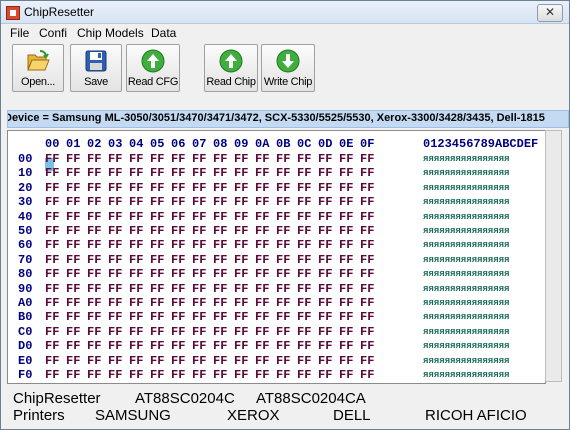  Describe the element at coordinates (153, 68) in the screenshot. I see `read-cfg-button: Read CFG` at that location.